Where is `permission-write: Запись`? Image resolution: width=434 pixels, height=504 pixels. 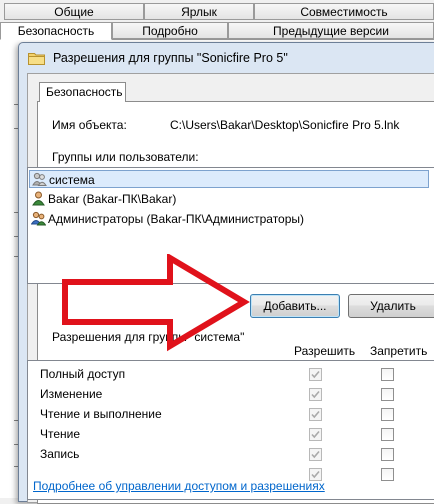 permission-write: Запись is located at coordinates (60, 454).